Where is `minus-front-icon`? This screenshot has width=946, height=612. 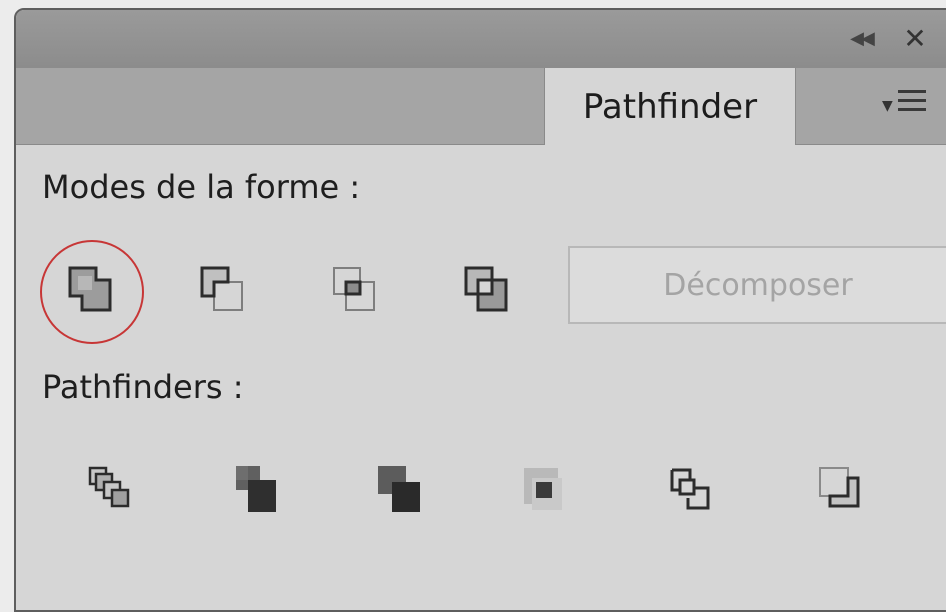
minus-front-icon is located at coordinates (221, 288).